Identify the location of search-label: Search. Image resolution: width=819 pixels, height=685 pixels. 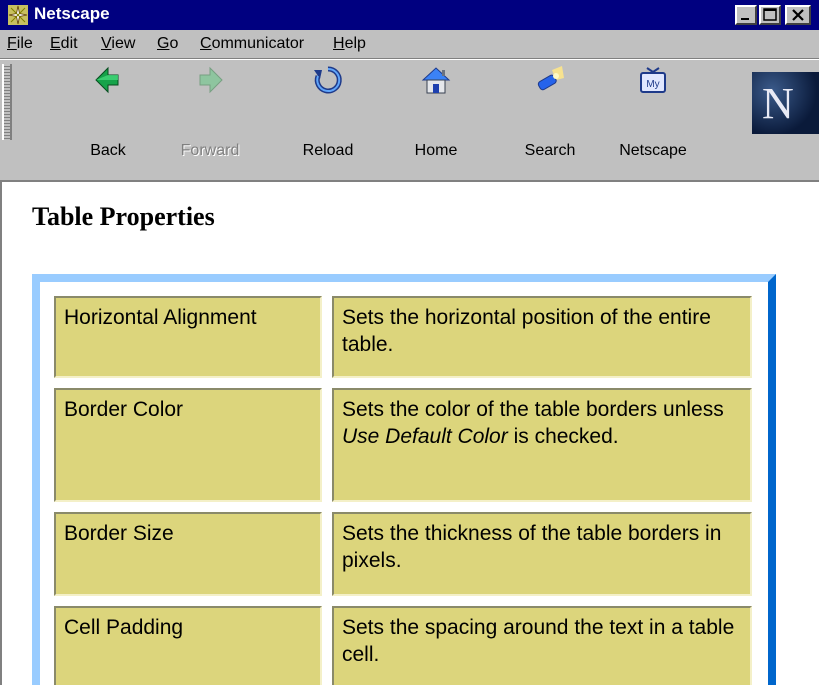
(550, 150).